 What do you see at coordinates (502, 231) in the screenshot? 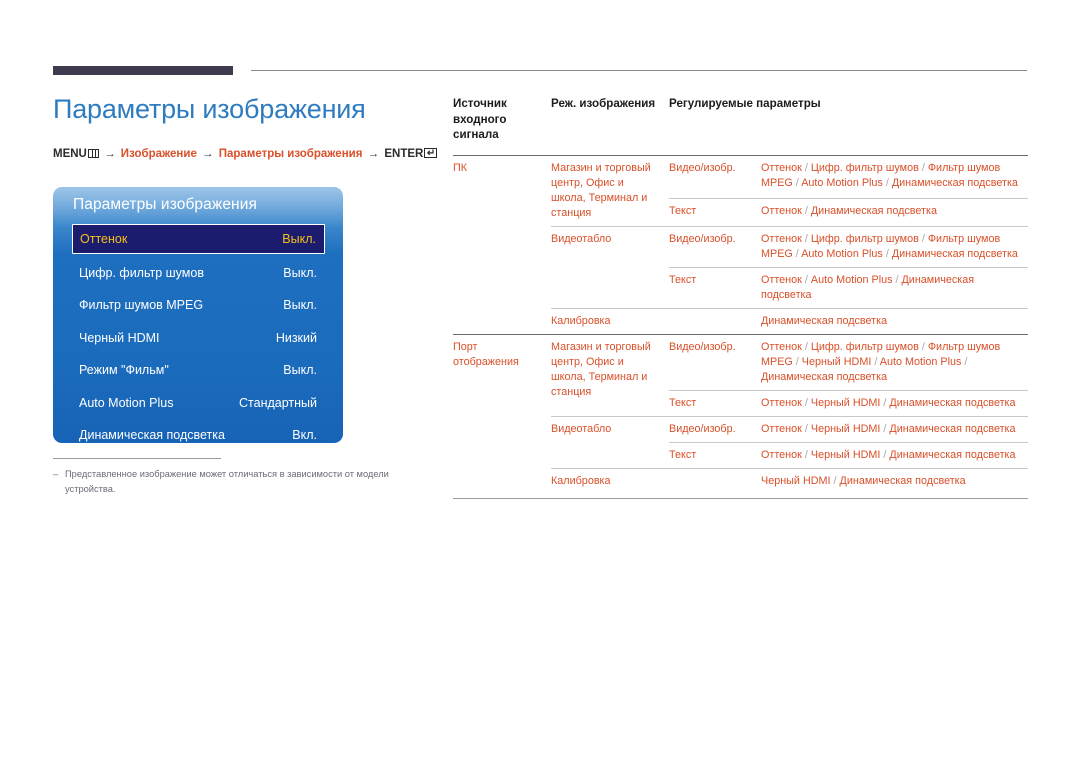
I see `cell-input-source: ПК` at bounding box center [502, 231].